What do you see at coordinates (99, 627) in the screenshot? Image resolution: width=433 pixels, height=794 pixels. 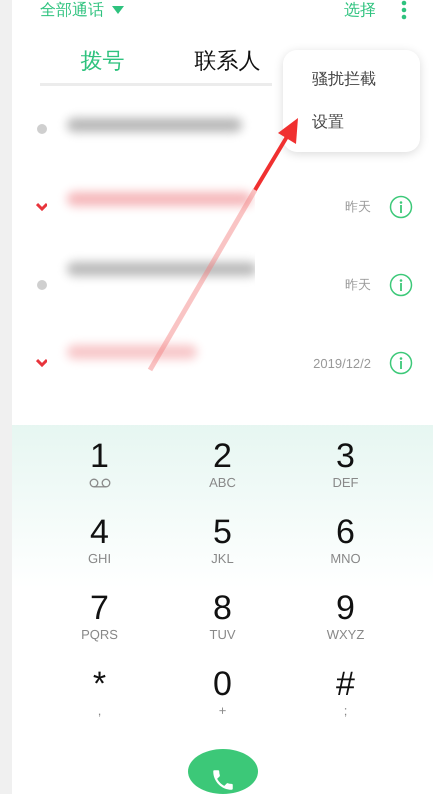 I see `dial-key: 7 PQRS` at bounding box center [99, 627].